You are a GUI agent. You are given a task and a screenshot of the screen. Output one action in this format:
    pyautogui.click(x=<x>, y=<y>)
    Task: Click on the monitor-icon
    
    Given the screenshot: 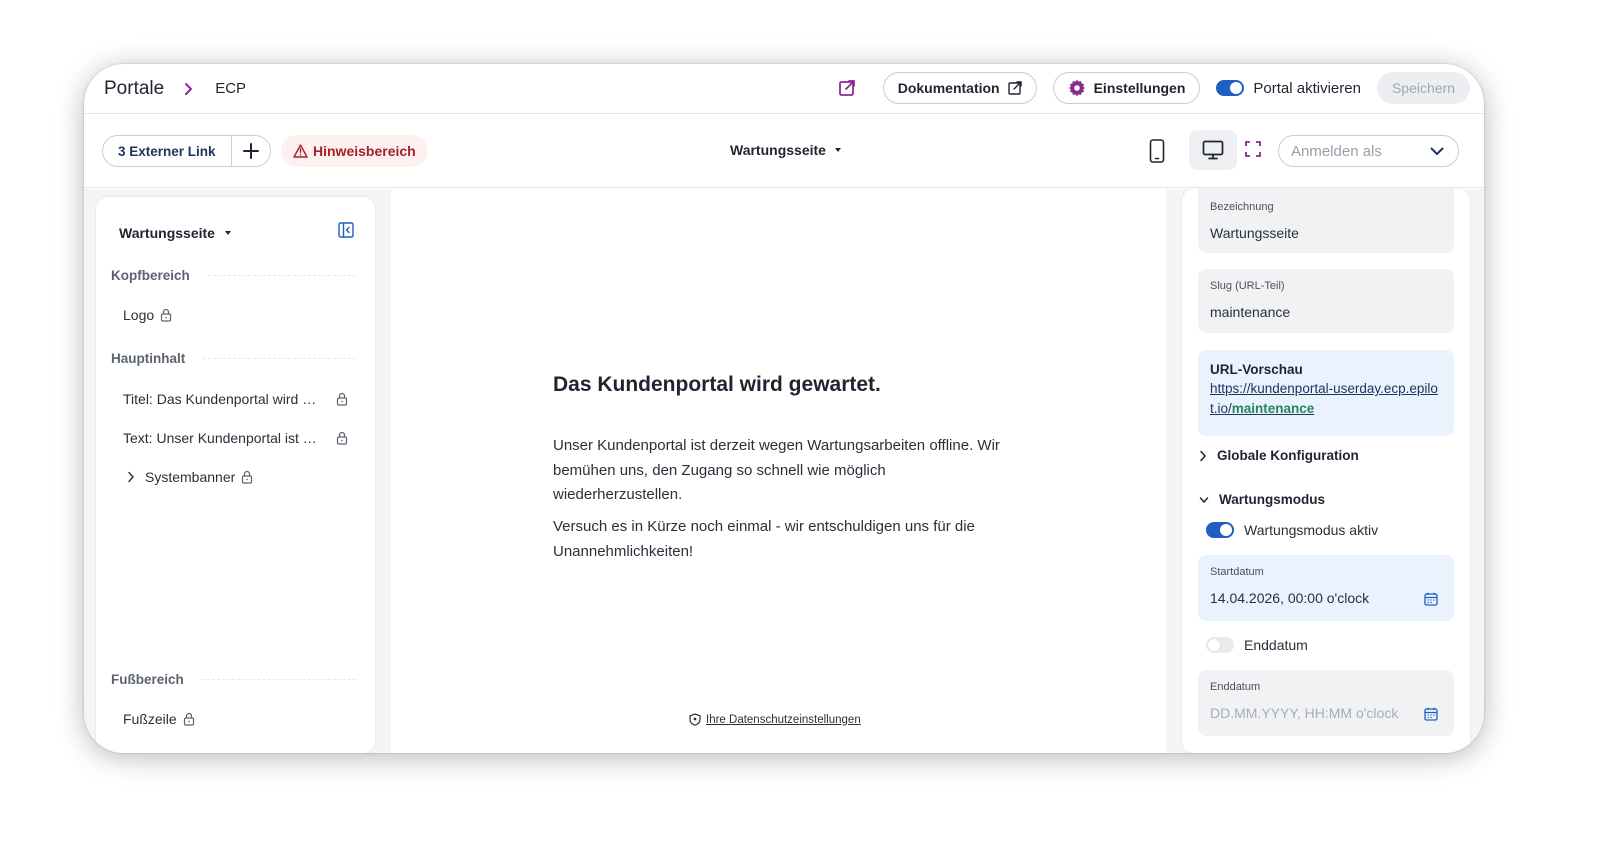 What is the action you would take?
    pyautogui.click(x=1213, y=150)
    